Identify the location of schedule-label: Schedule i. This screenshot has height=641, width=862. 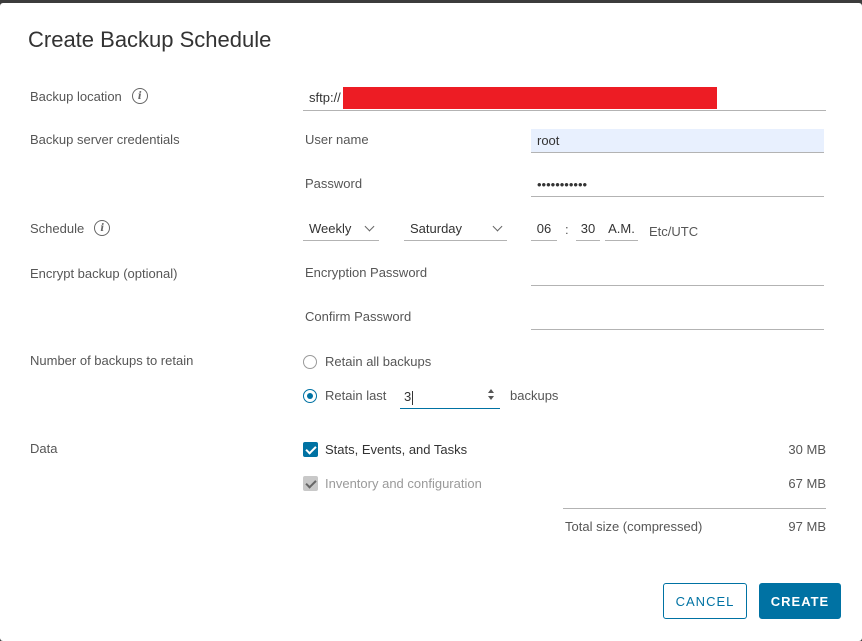
(70, 228).